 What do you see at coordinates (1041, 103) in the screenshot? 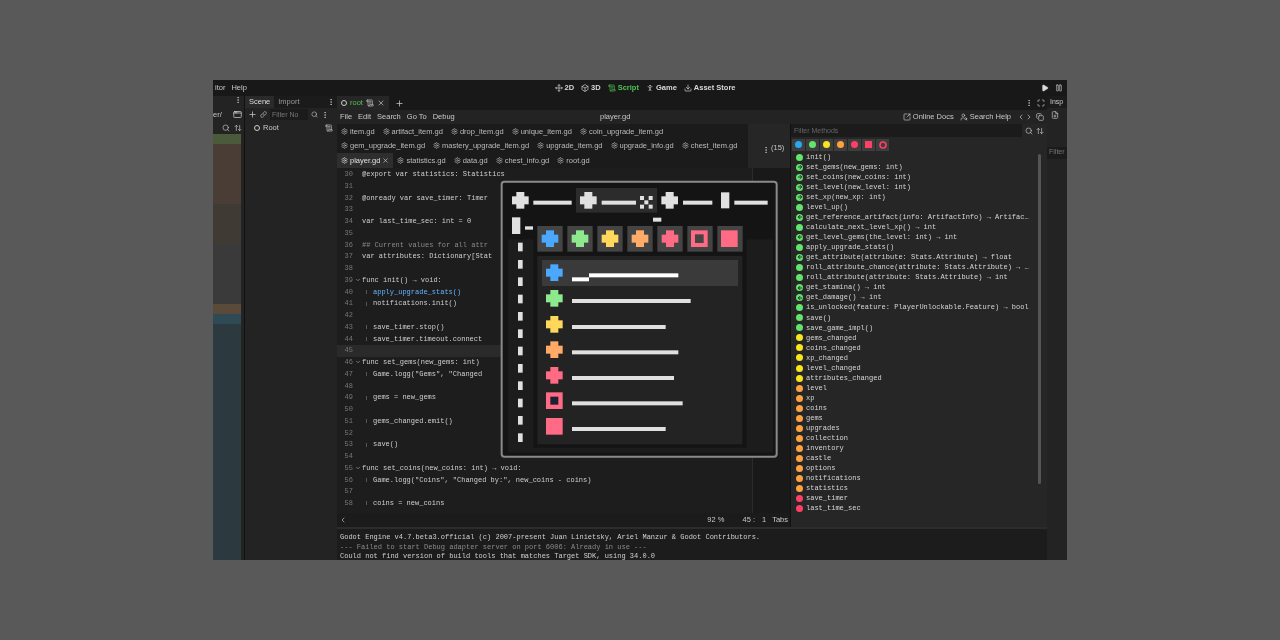
I see `fullscreen-icon` at bounding box center [1041, 103].